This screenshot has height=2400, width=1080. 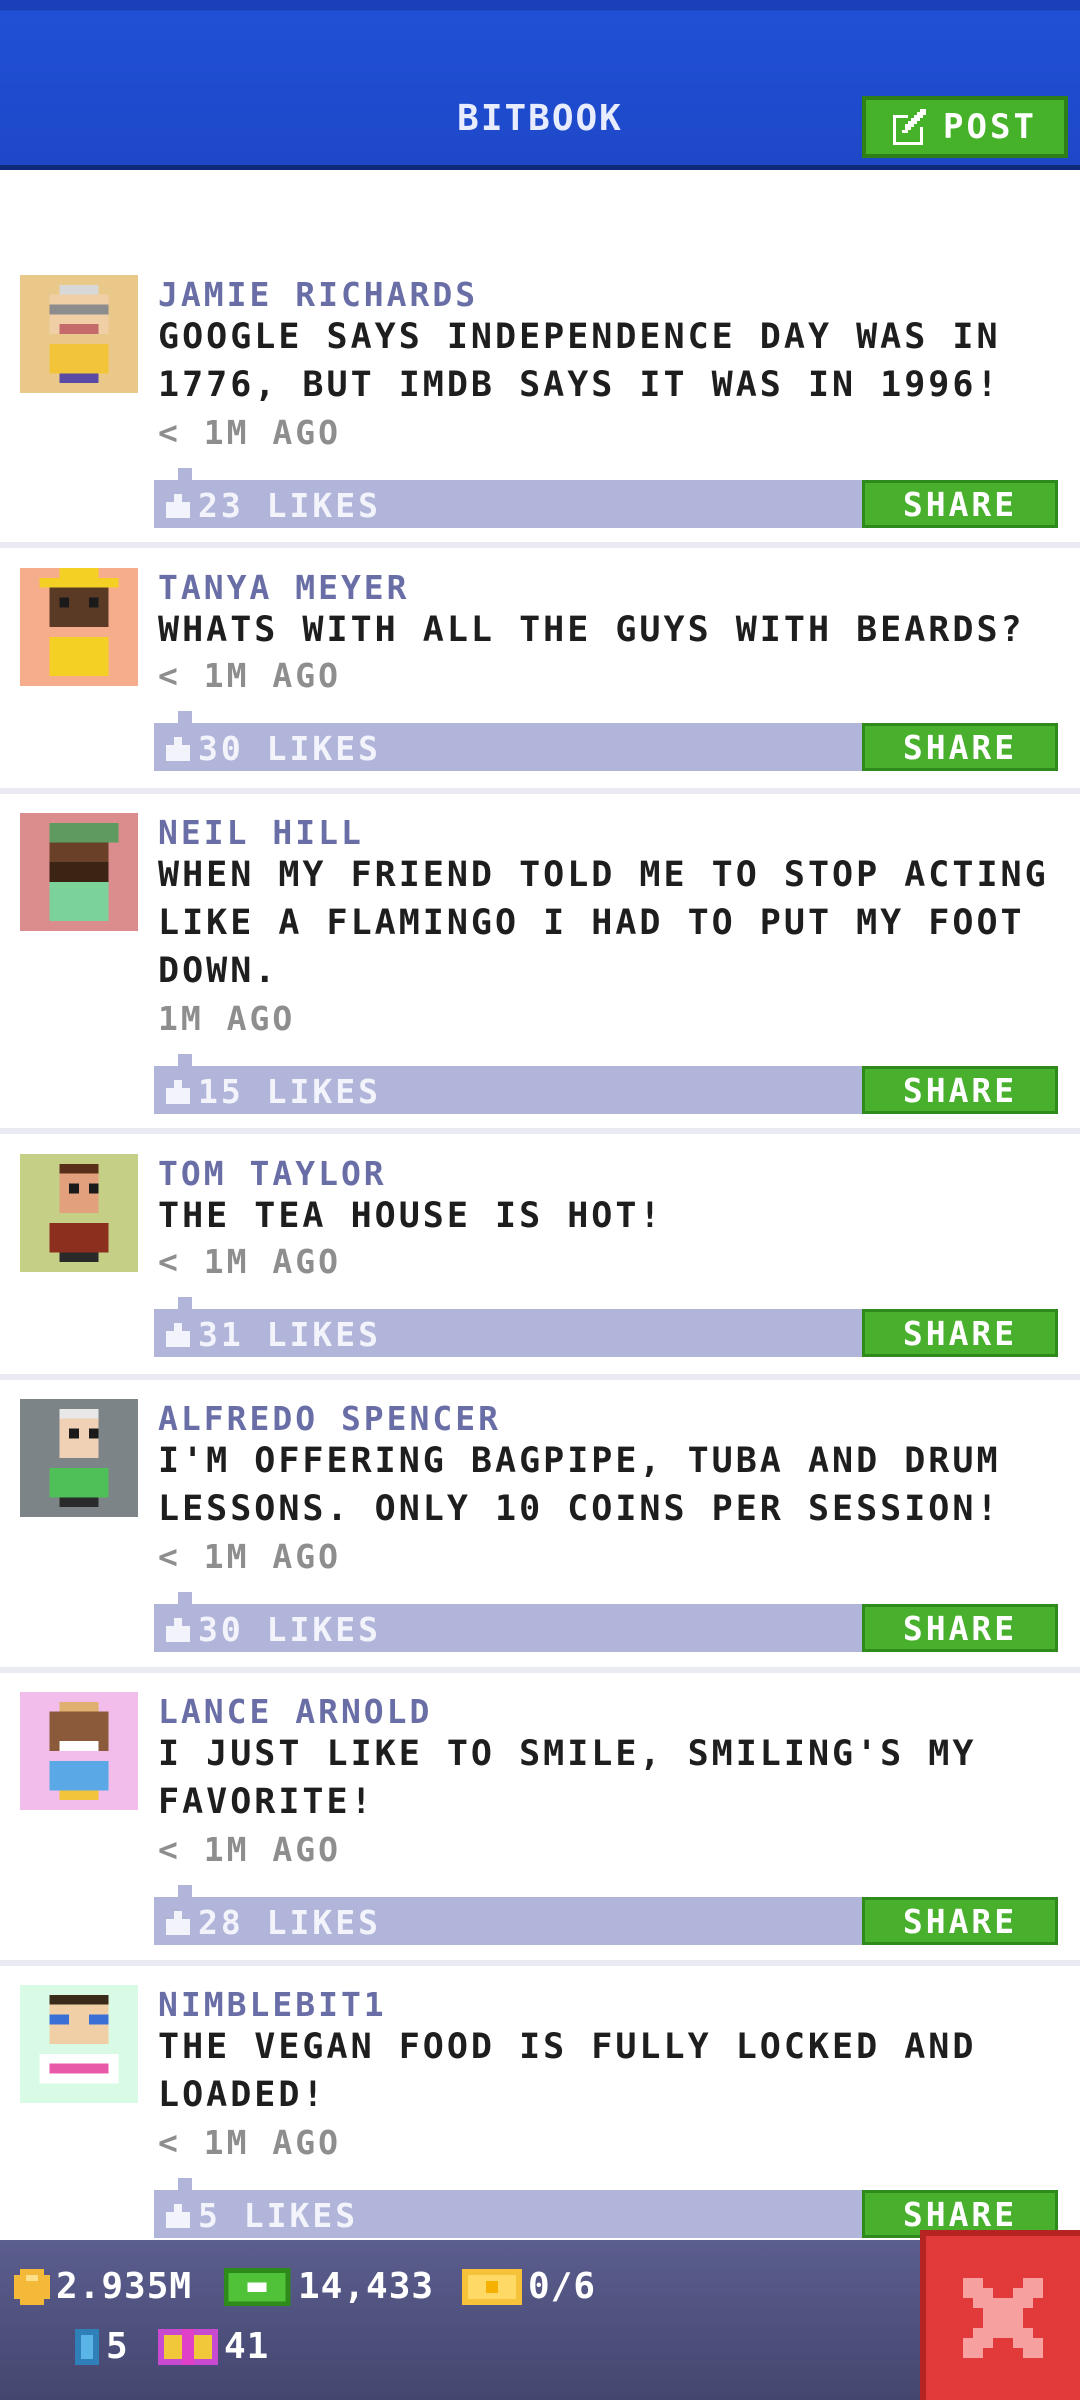 What do you see at coordinates (227, 1018) in the screenshot?
I see `post-time: 1M AGO` at bounding box center [227, 1018].